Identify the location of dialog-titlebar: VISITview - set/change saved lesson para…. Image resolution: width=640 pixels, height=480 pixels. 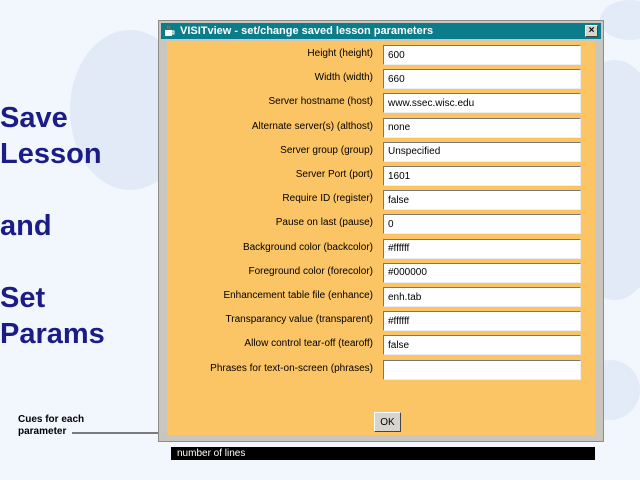
(381, 31).